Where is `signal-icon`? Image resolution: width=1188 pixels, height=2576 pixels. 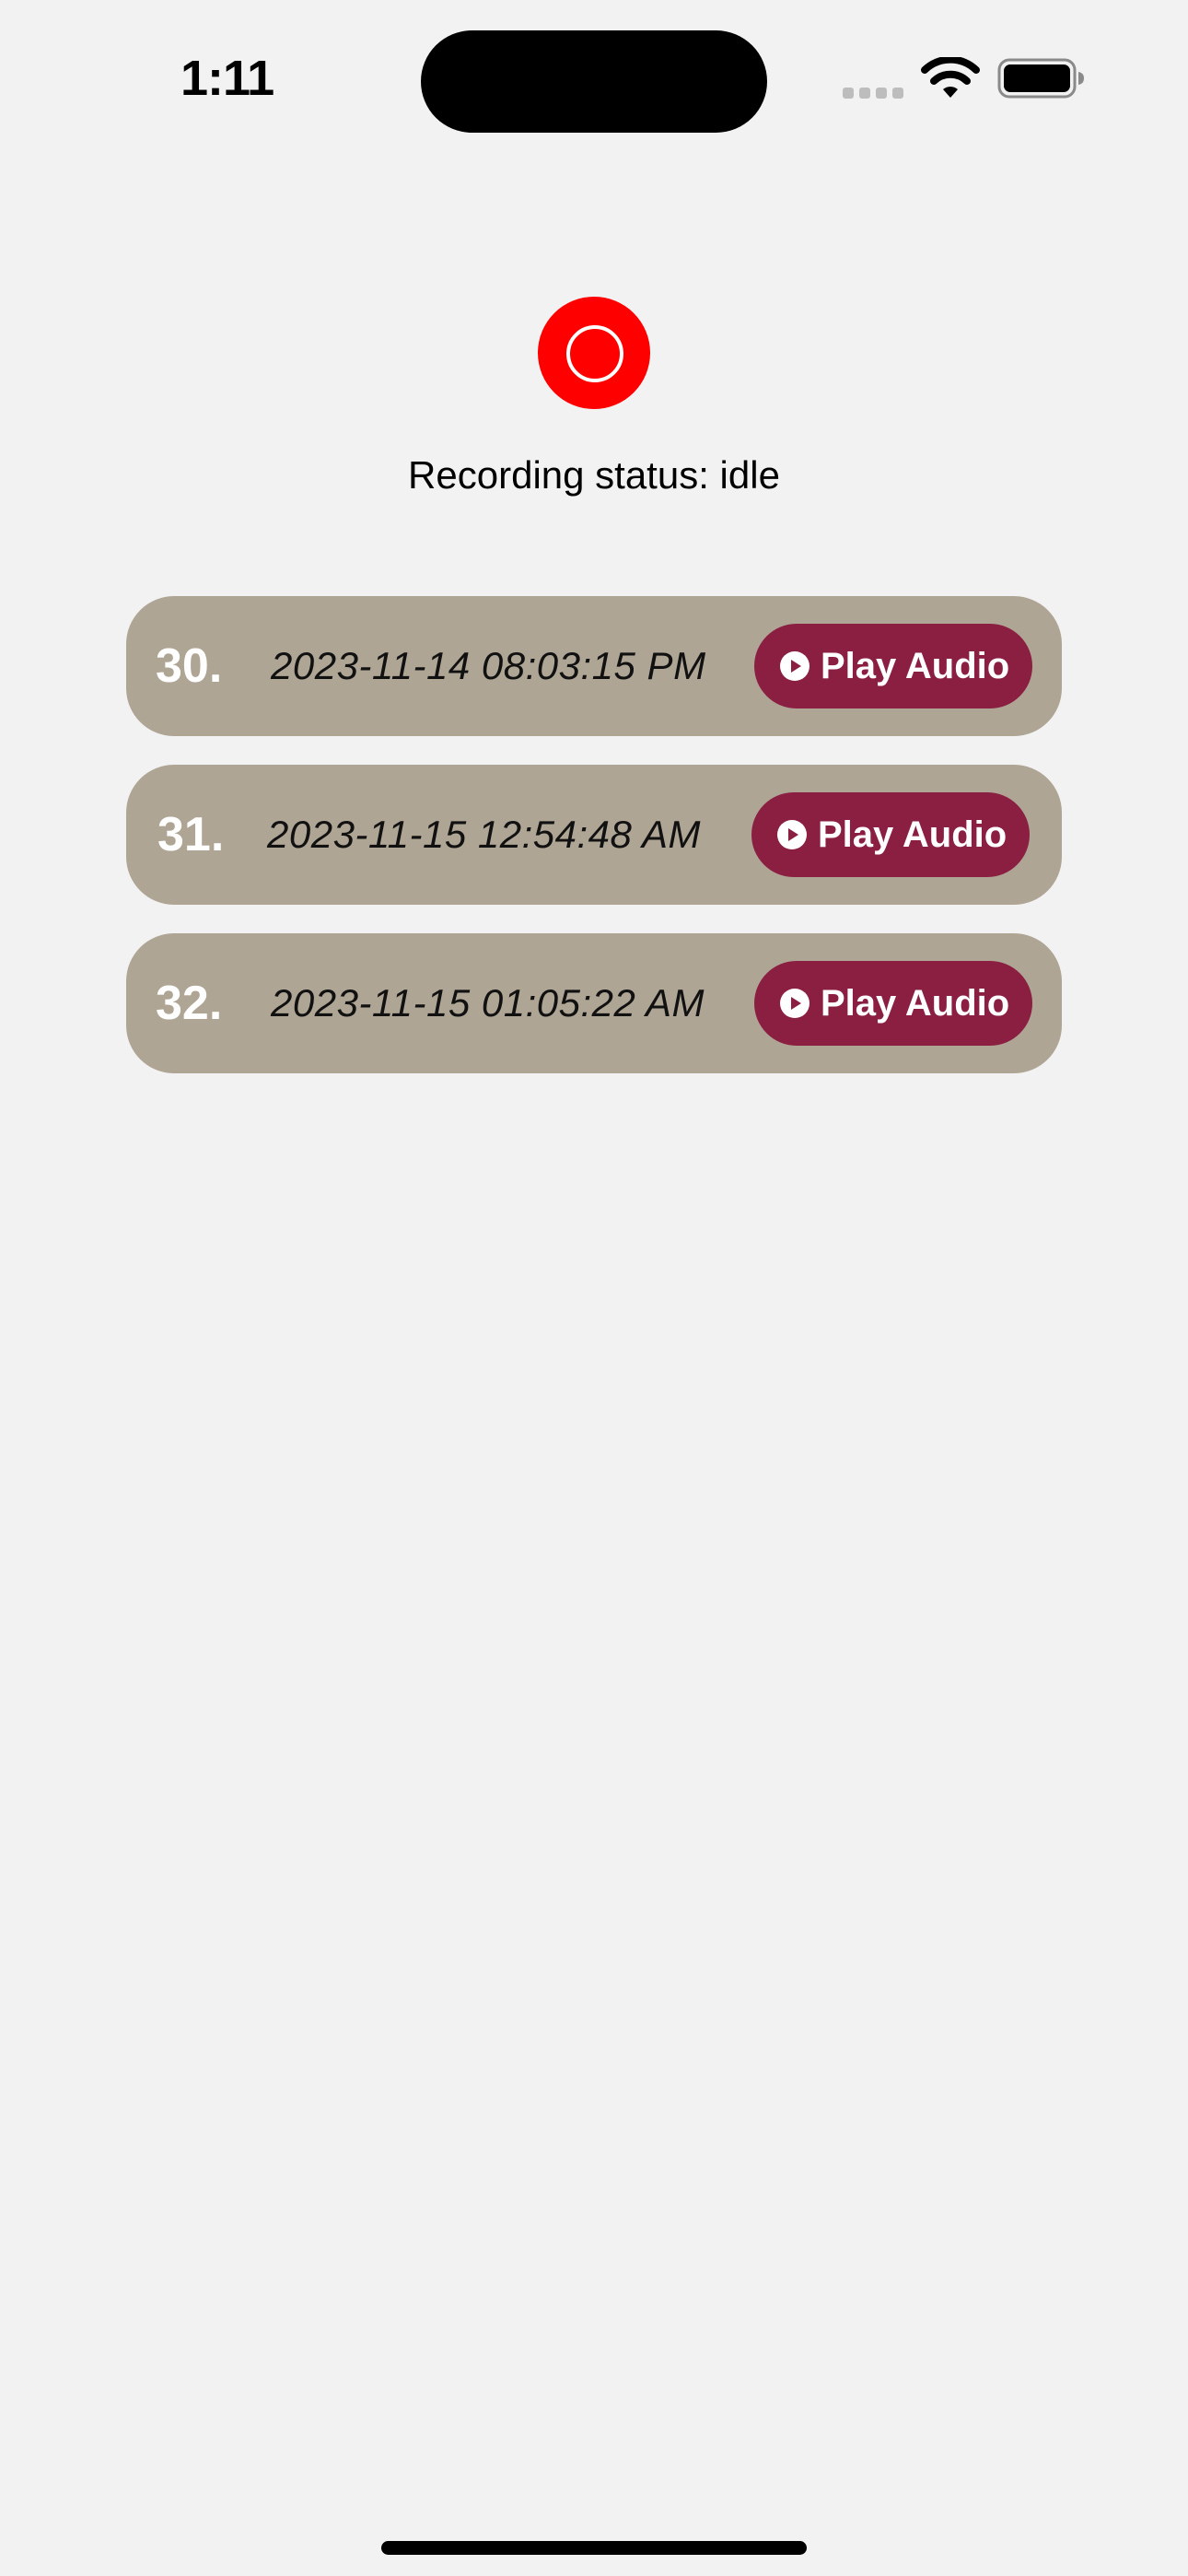 signal-icon is located at coordinates (873, 93).